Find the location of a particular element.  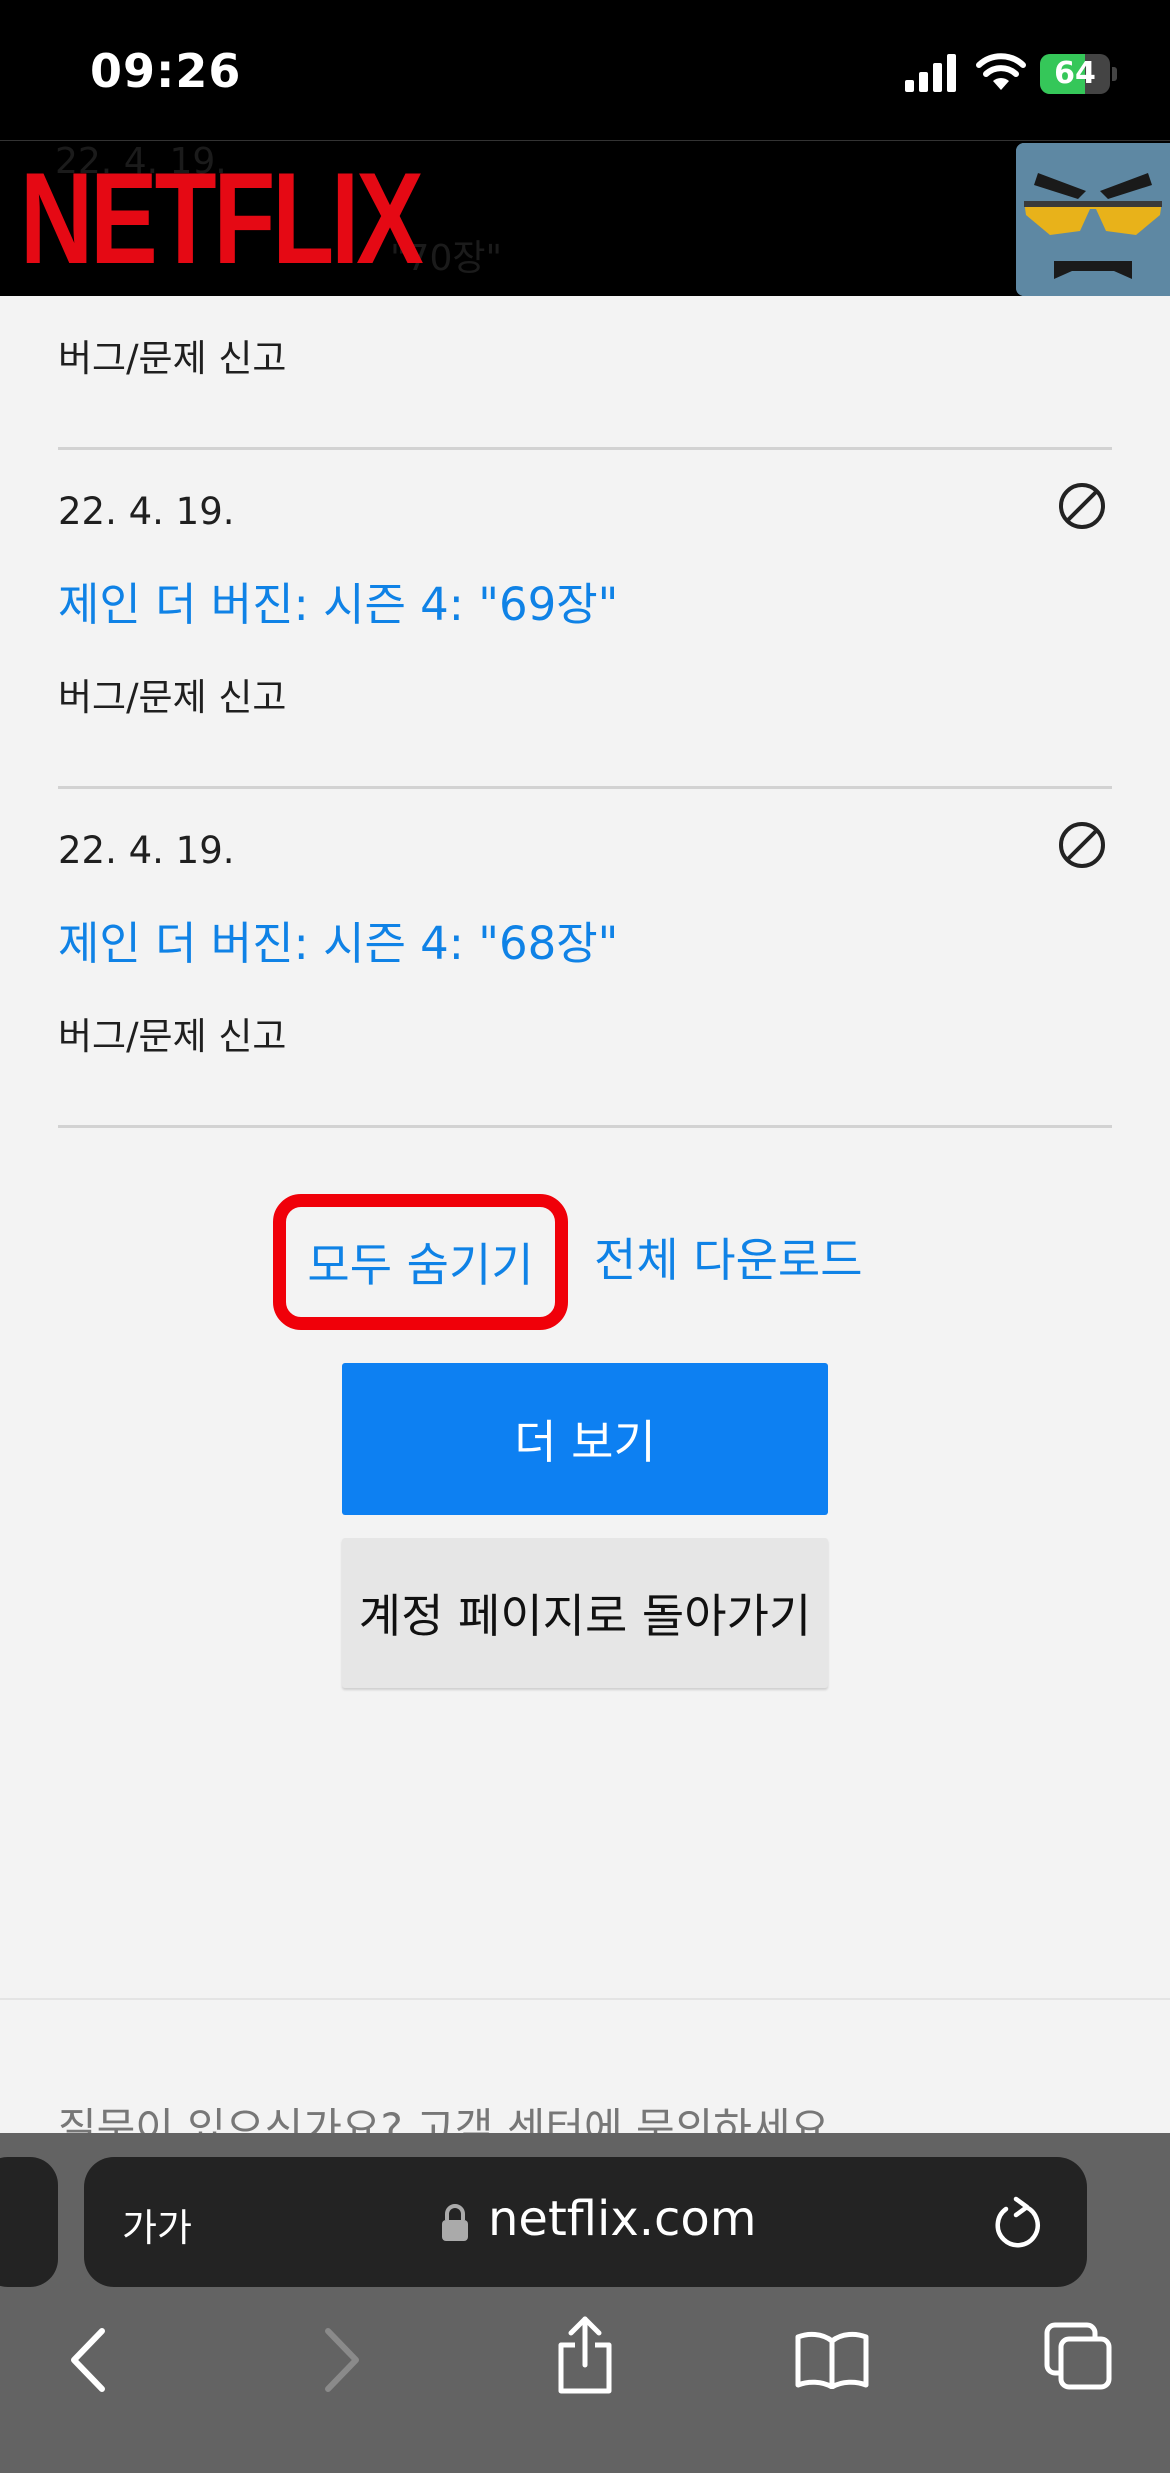

address-bar: 가가 netflix.com is located at coordinates (585, 2222).